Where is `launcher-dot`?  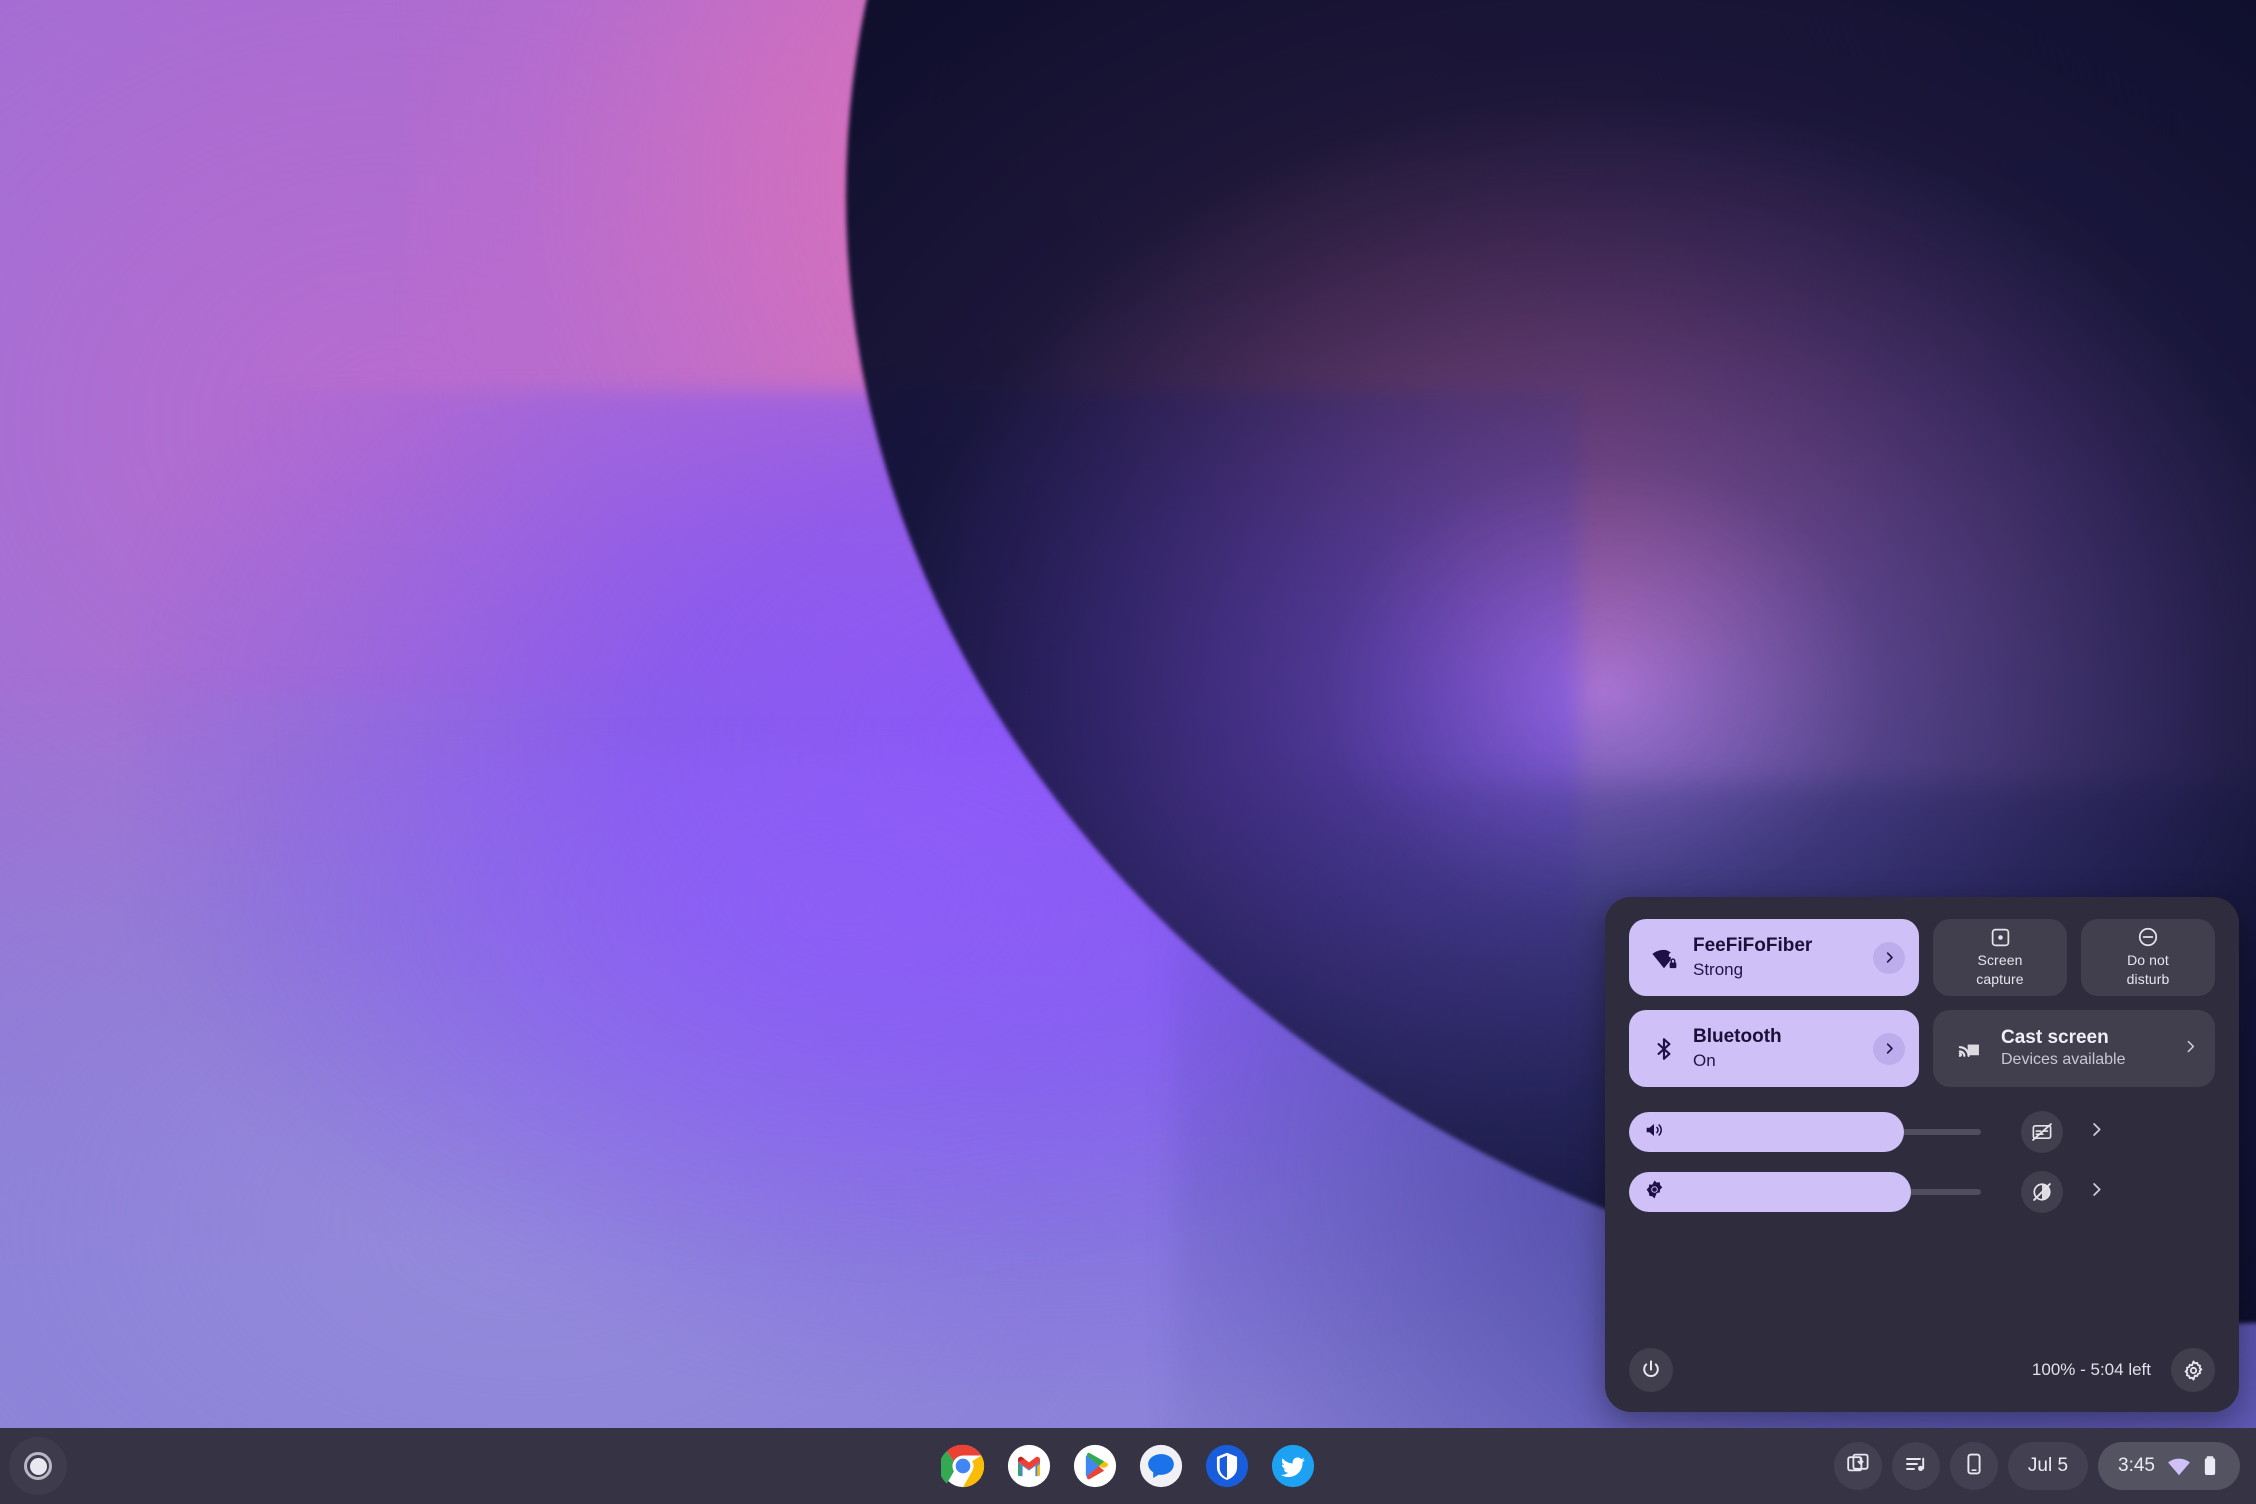
launcher-dot is located at coordinates (38, 1466).